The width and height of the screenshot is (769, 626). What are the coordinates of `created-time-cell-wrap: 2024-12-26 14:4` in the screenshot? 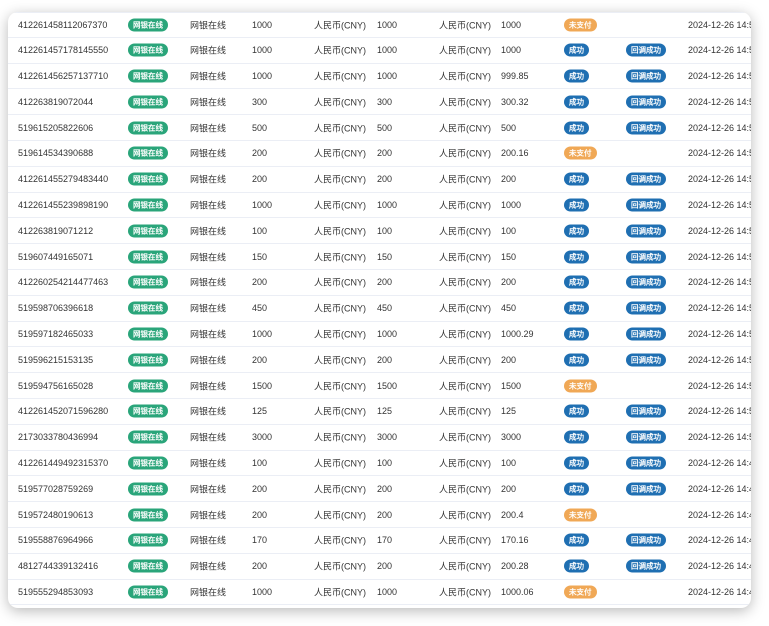 It's located at (719, 592).